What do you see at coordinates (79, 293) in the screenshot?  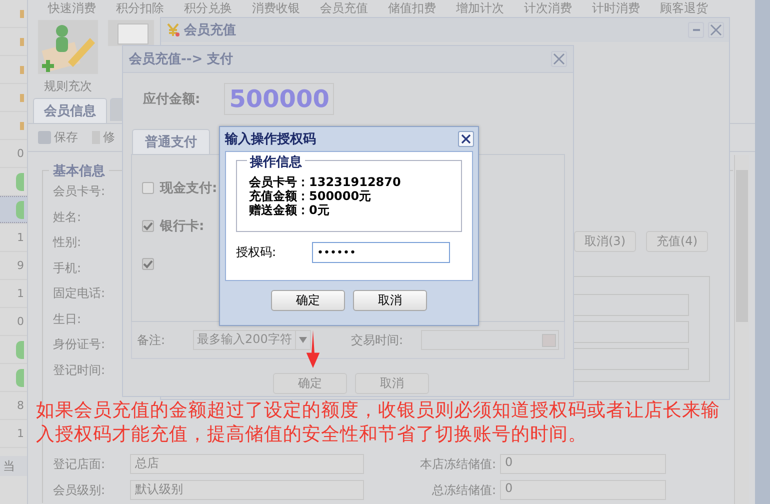 I see `field-label: 固定电话:` at bounding box center [79, 293].